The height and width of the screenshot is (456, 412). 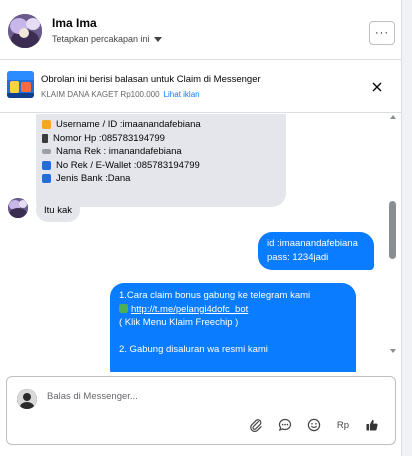 What do you see at coordinates (164, 152) in the screenshot?
I see `list-item: Nama Rek : imanandafebiana` at bounding box center [164, 152].